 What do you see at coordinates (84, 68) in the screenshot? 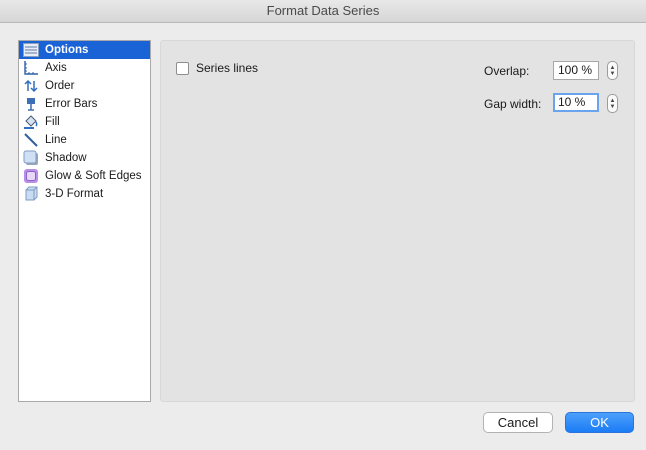
I see `sidebar-item-axis: Axis` at bounding box center [84, 68].